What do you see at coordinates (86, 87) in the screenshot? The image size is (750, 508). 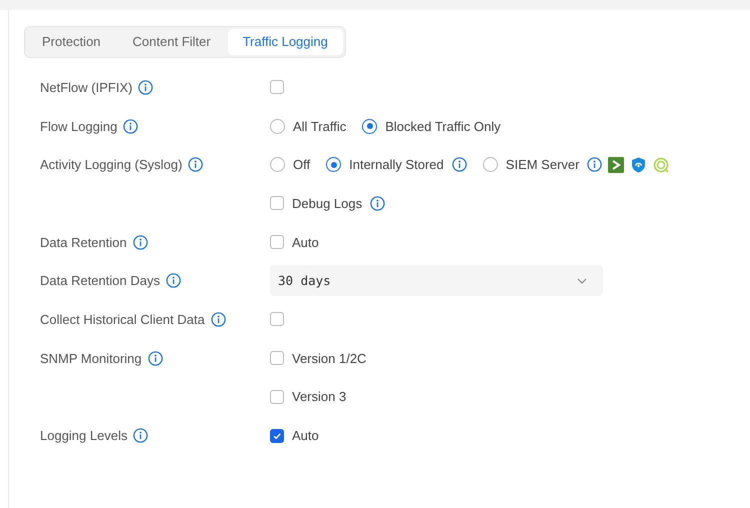 I see `field-label: NetFlow (IPFIX)` at bounding box center [86, 87].